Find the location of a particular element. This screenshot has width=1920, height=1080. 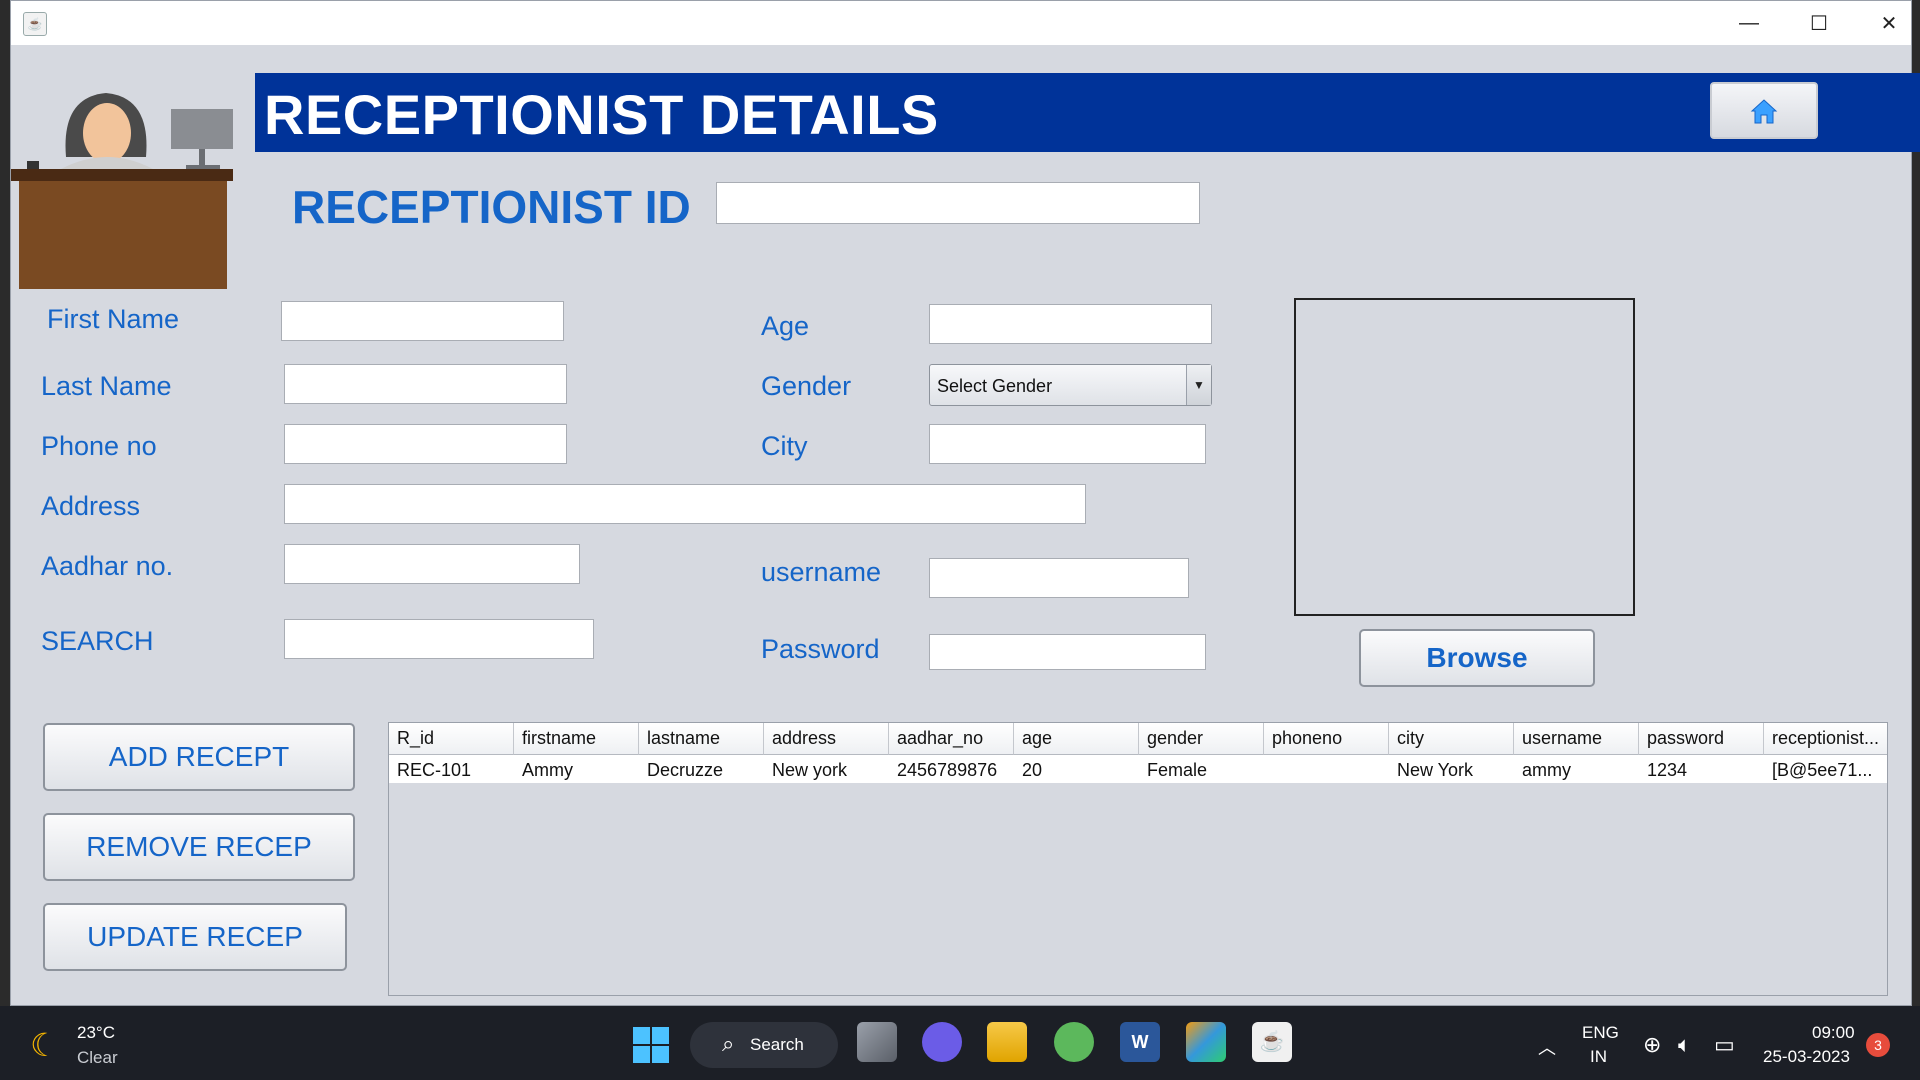

java-icon: ☕ is located at coordinates (1272, 1042).